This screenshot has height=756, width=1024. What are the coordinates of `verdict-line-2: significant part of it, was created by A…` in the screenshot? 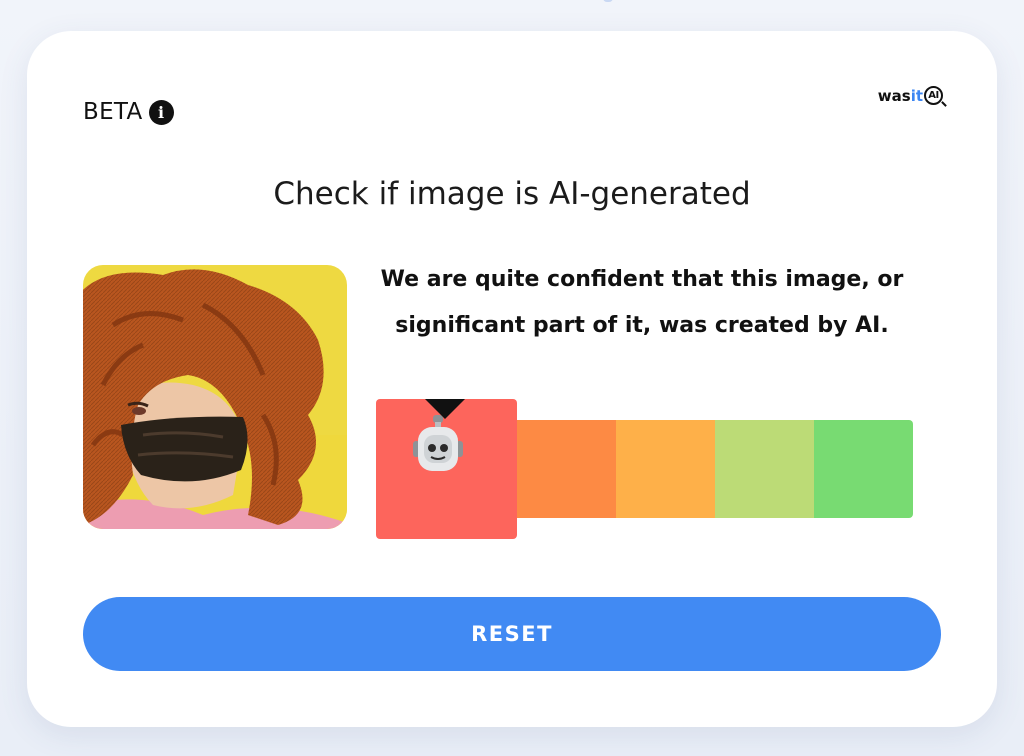 It's located at (642, 325).